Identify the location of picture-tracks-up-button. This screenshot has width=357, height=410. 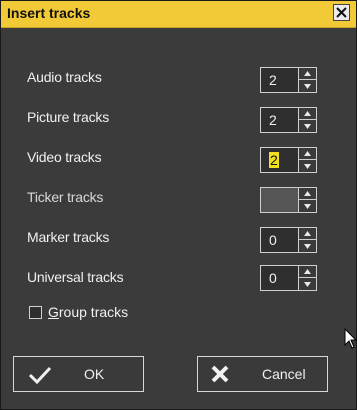
(307, 114).